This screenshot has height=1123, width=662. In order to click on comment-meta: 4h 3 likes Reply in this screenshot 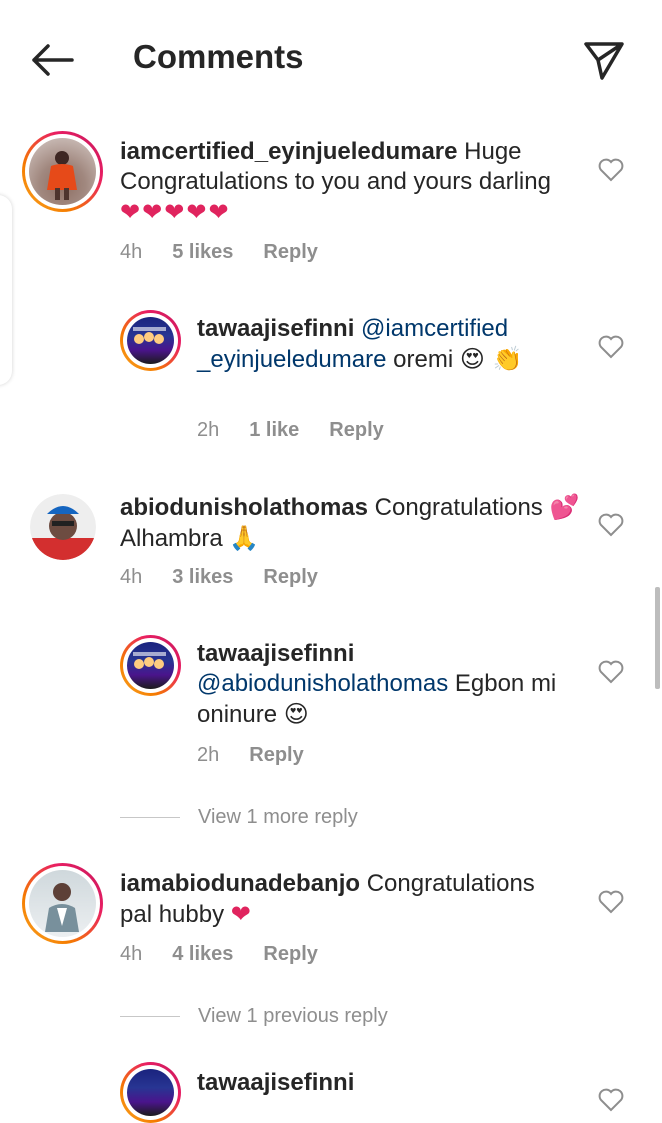, I will do `click(234, 577)`.